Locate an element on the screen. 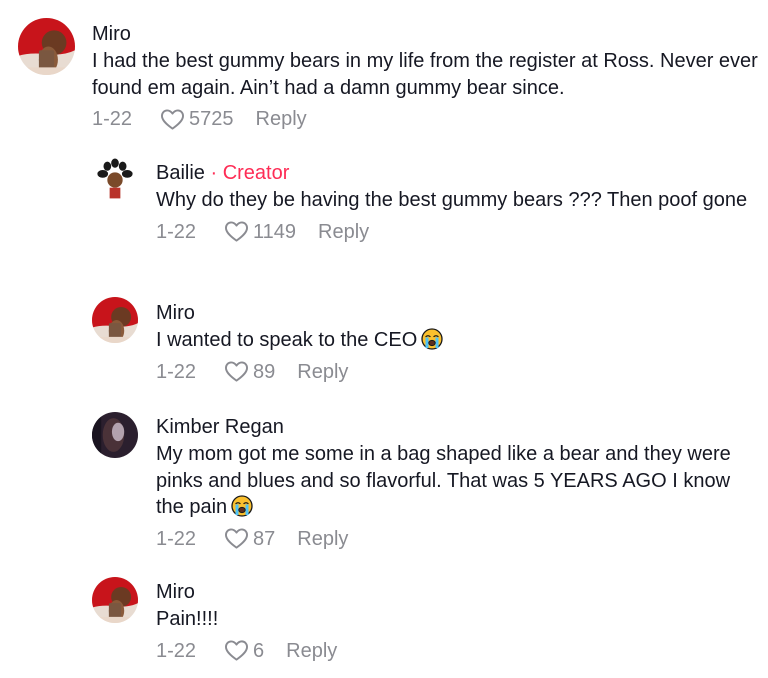  comment-meta: 1-22 87 Reply is located at coordinates (459, 539).